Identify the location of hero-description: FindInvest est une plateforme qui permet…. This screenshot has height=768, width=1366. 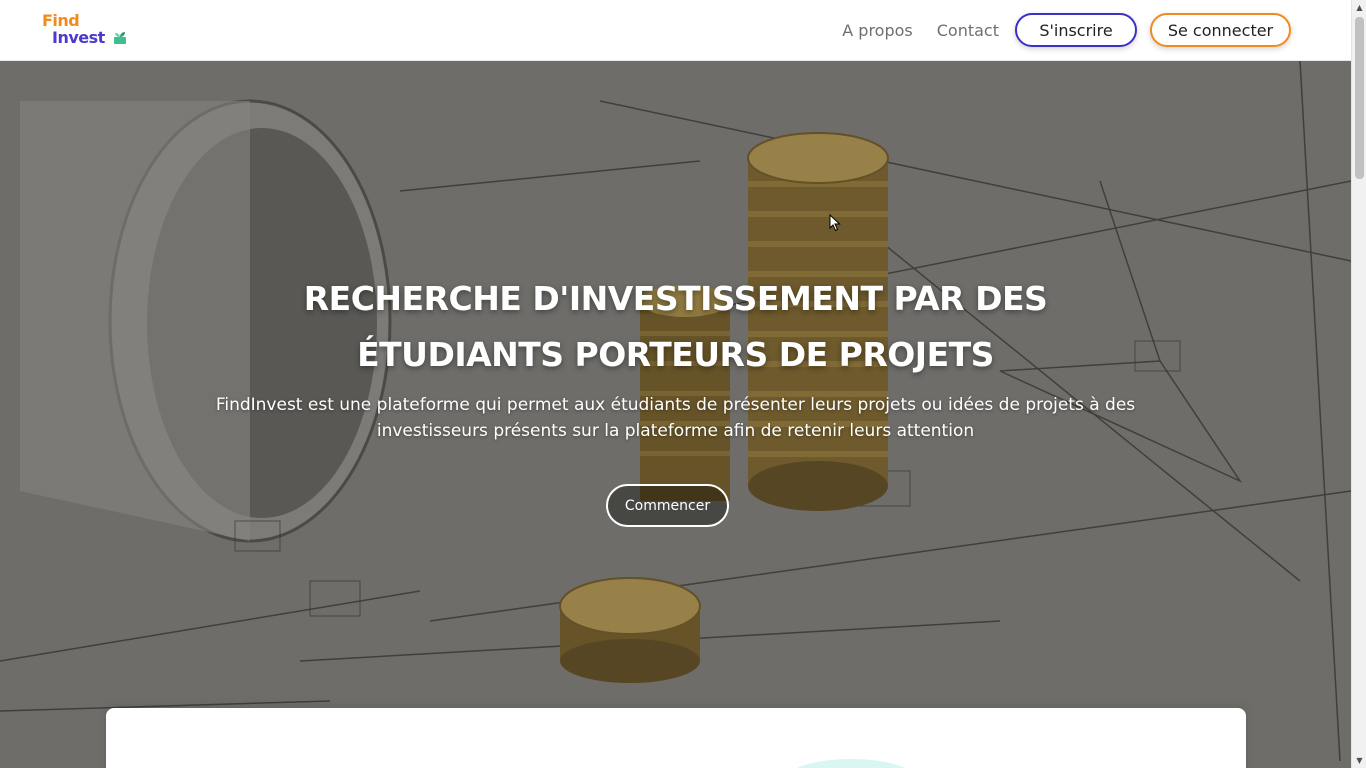
(675, 418).